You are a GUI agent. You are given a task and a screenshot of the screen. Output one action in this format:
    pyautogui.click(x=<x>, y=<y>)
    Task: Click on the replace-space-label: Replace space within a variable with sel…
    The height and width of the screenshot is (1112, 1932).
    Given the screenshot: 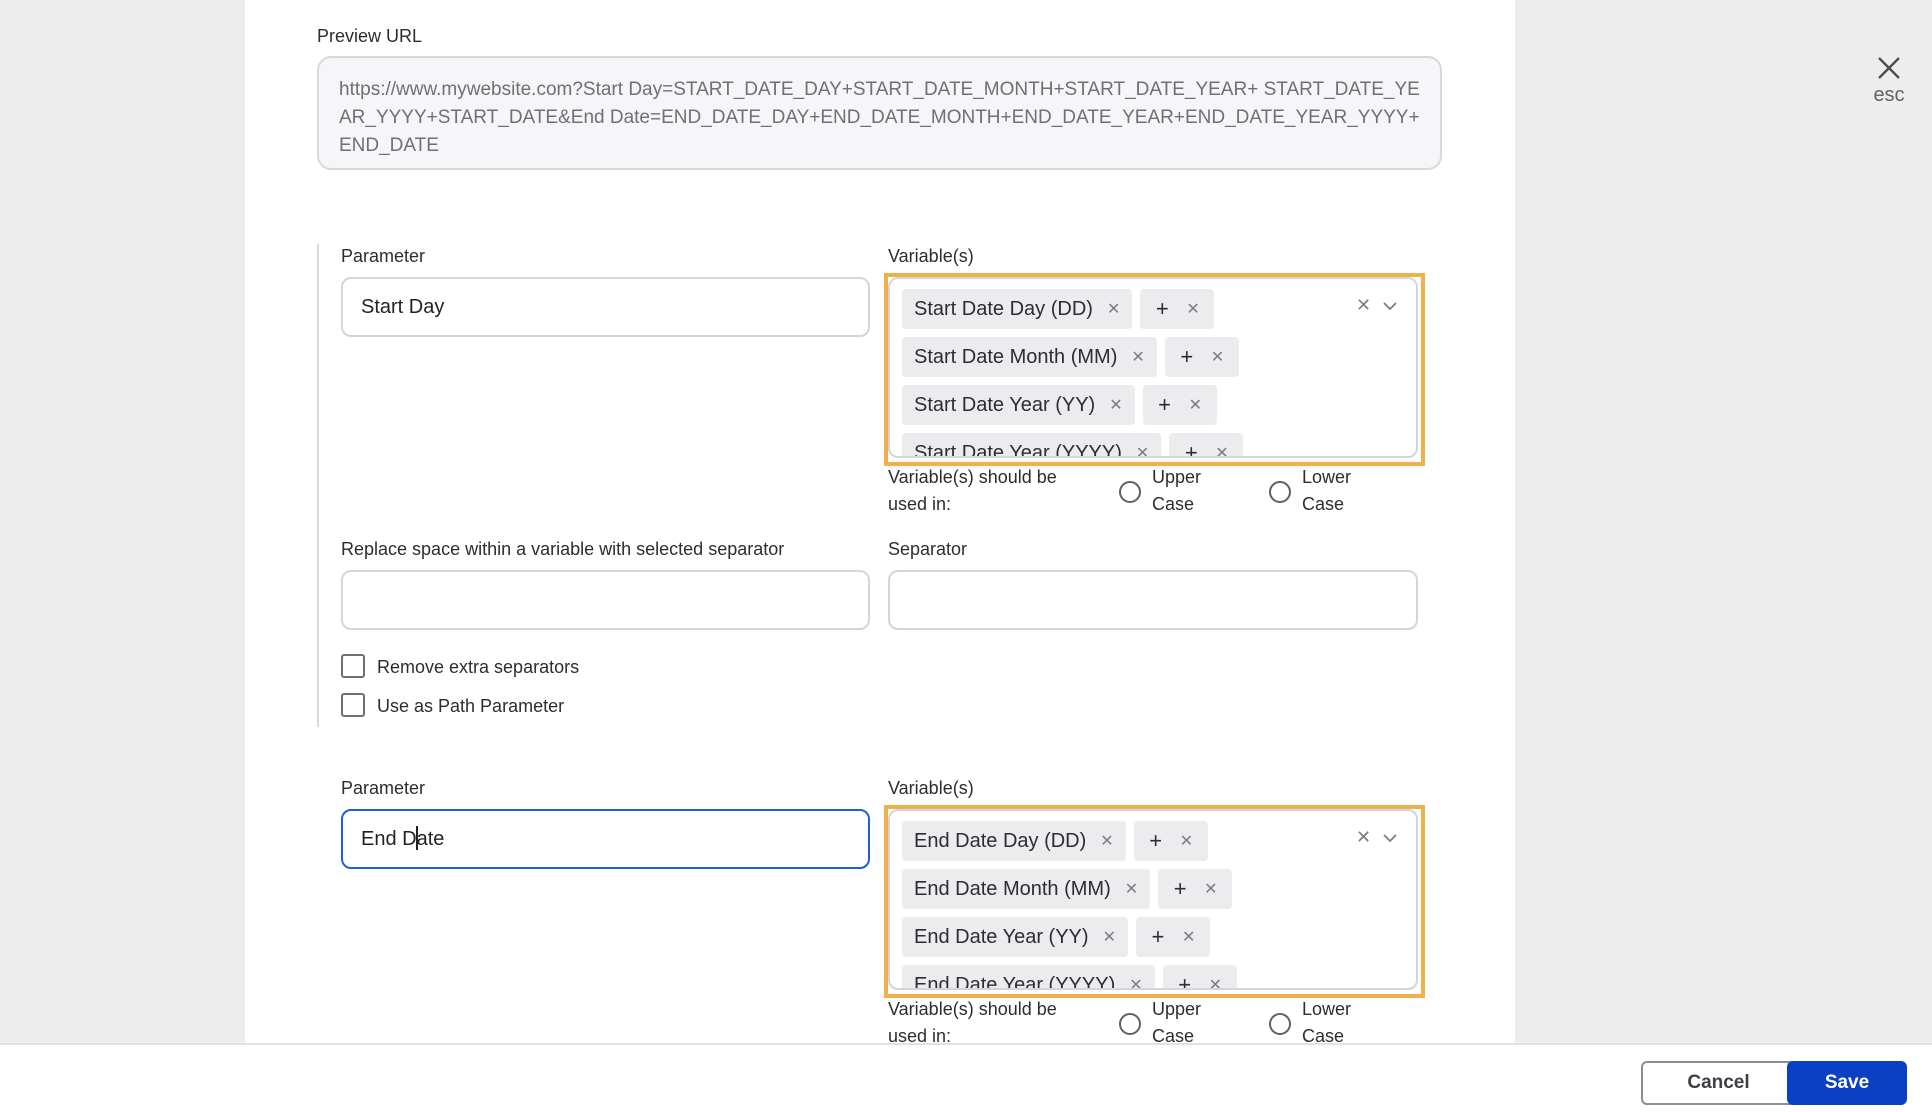 What is the action you would take?
    pyautogui.click(x=563, y=549)
    